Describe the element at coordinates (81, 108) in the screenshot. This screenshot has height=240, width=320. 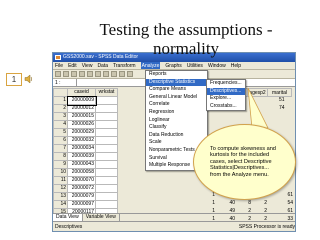
I see `cell-caseid: 20000012` at that location.